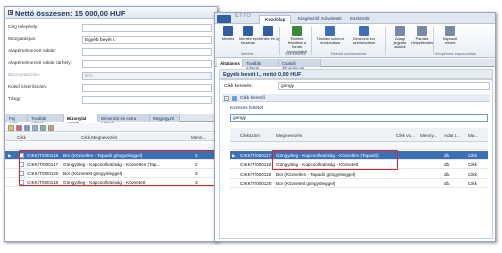  I want to click on form-row: Alapértelmezett raktár tárhely:, so click(112, 64).